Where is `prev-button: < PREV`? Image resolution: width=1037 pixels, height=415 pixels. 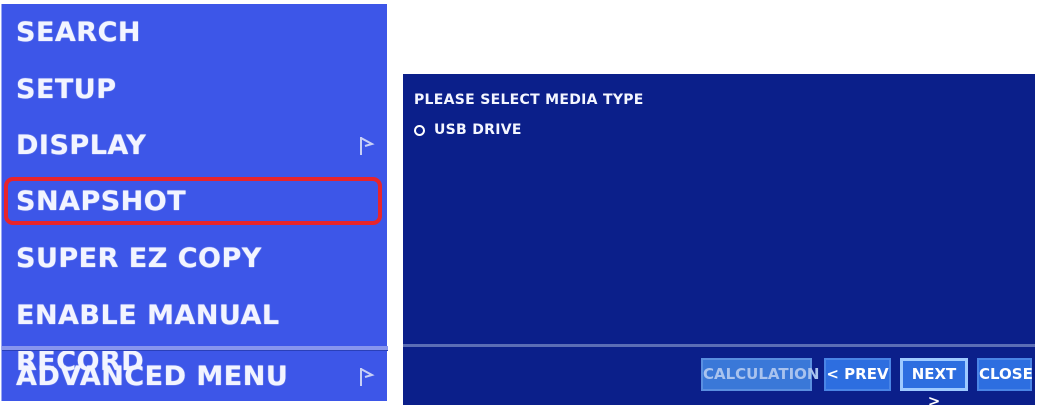
prev-button: < PREV is located at coordinates (857, 374).